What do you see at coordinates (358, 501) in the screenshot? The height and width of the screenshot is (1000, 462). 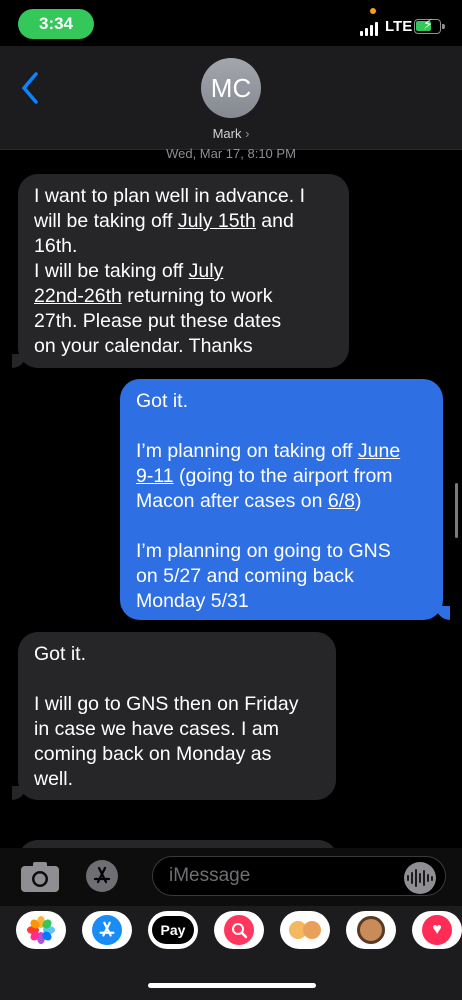 I see `message-text: )` at bounding box center [358, 501].